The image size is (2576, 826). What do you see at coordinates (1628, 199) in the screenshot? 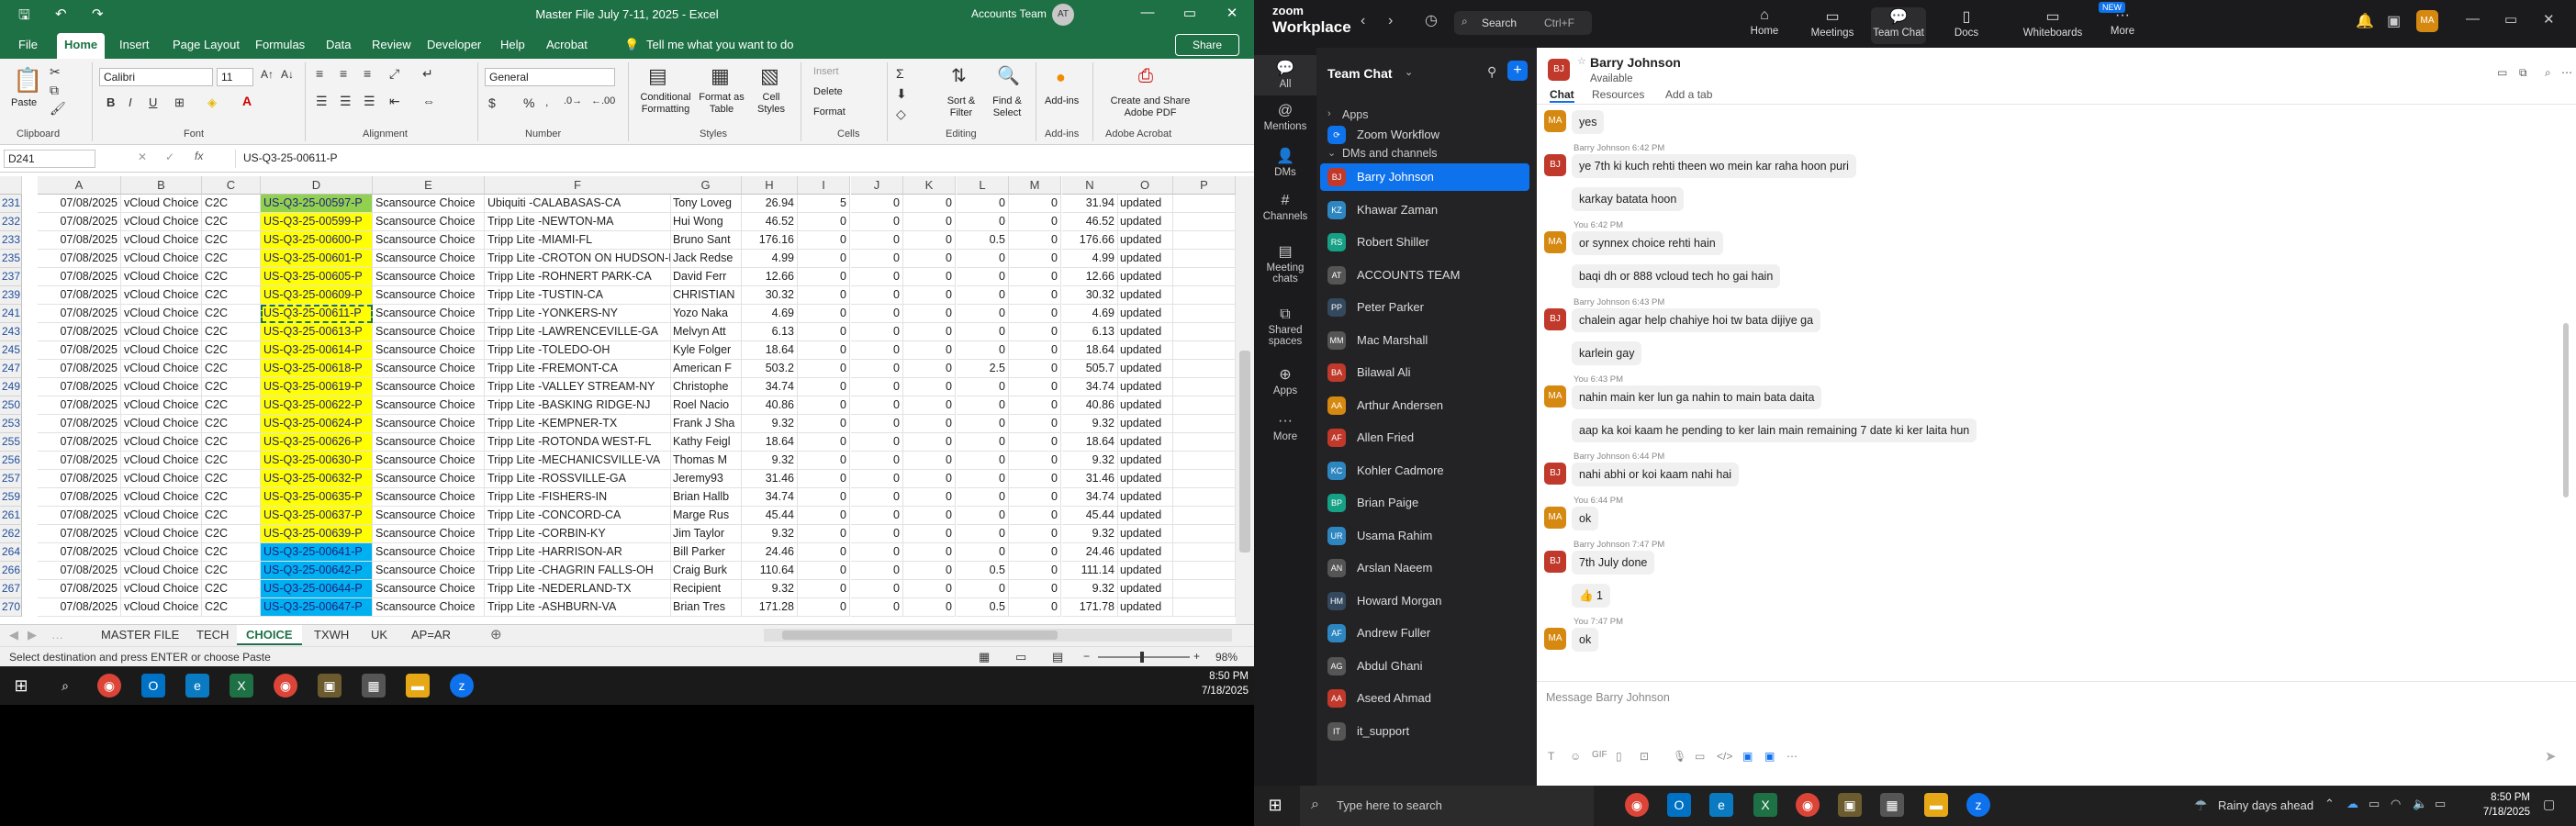
I see `message-bubble: karkay batata hoon` at bounding box center [1628, 199].